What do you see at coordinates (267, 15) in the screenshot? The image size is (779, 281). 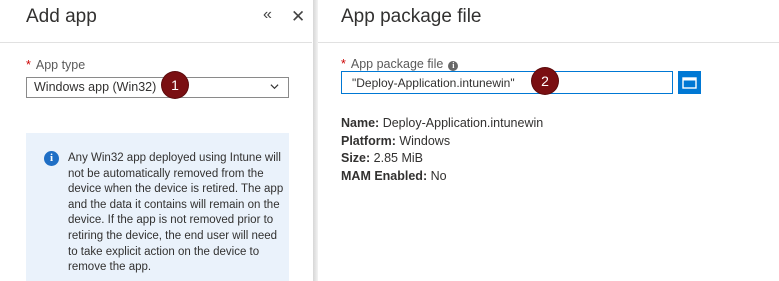 I see `collapse-icon: «` at bounding box center [267, 15].